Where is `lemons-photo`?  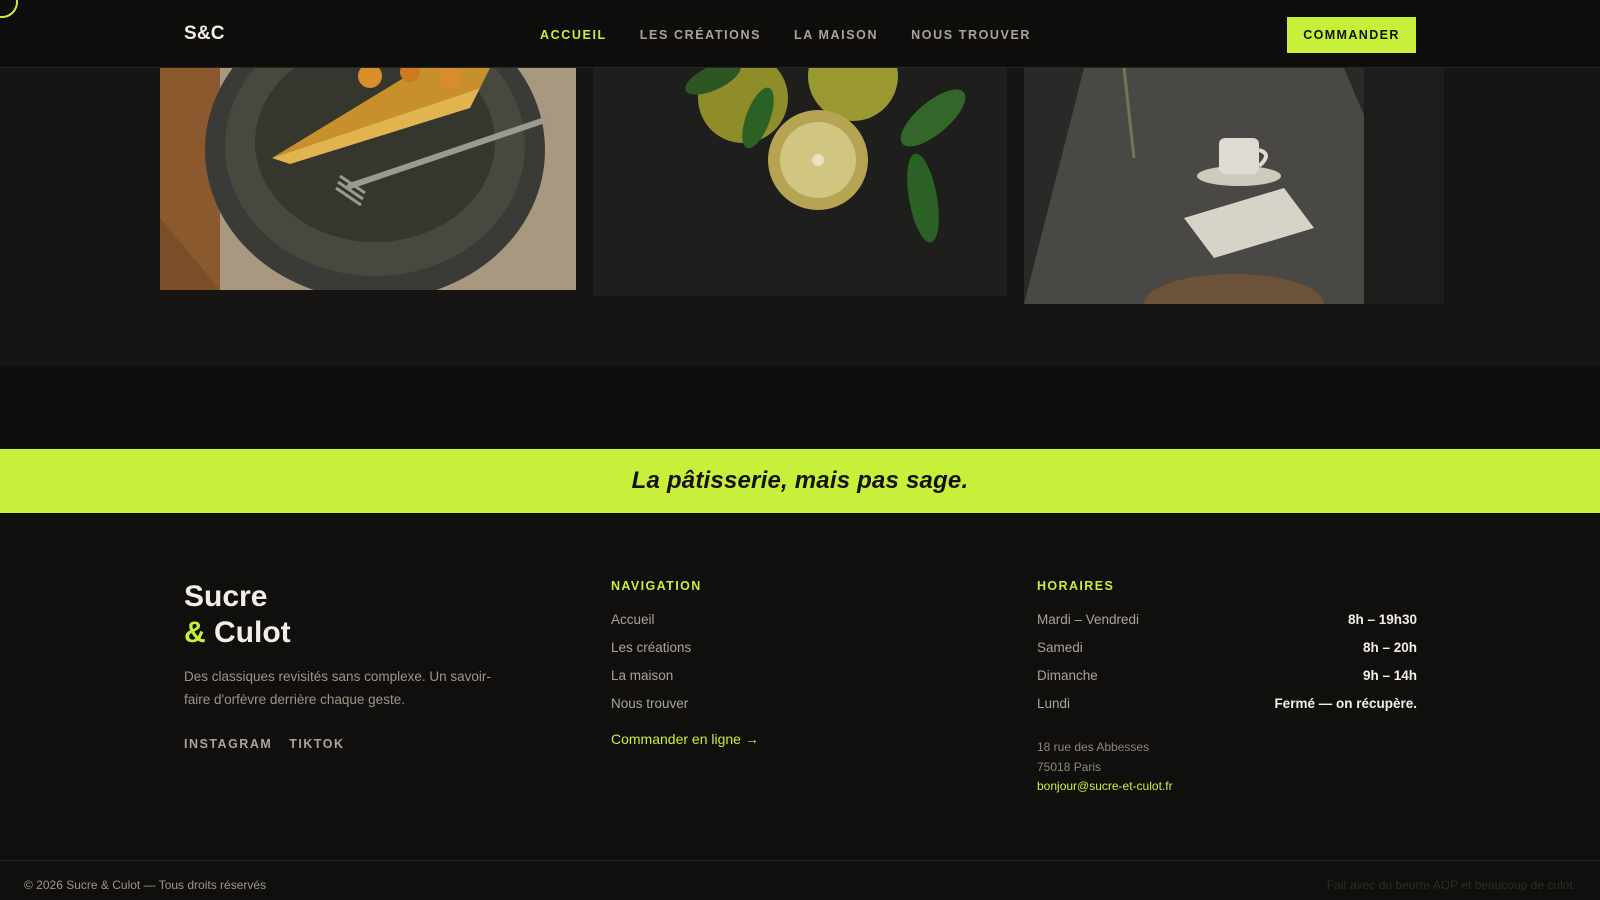
lemons-photo is located at coordinates (800, 182).